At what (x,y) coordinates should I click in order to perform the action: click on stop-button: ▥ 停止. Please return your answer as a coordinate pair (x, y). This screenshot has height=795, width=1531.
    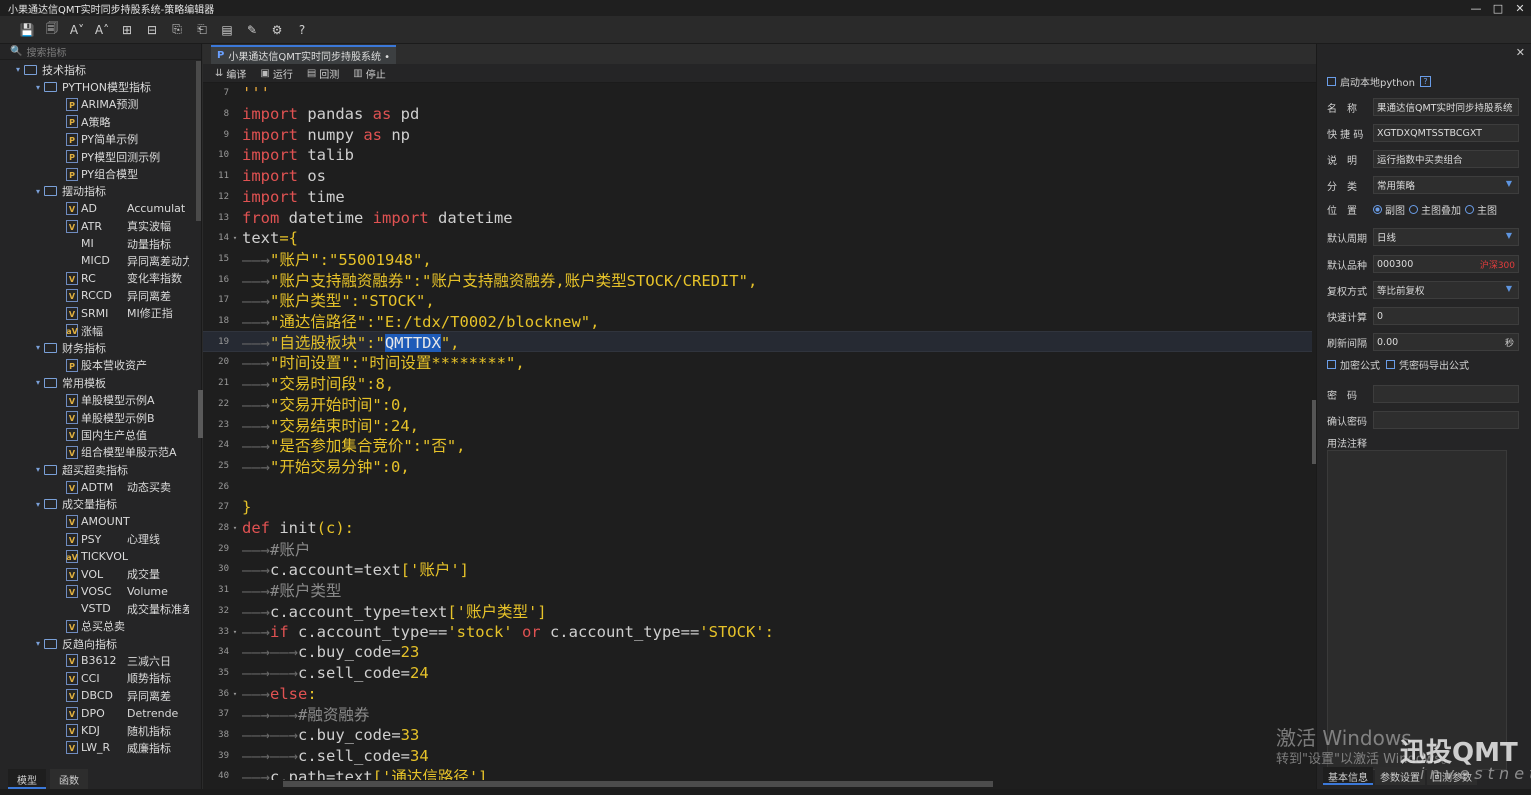
    Looking at the image, I should click on (369, 73).